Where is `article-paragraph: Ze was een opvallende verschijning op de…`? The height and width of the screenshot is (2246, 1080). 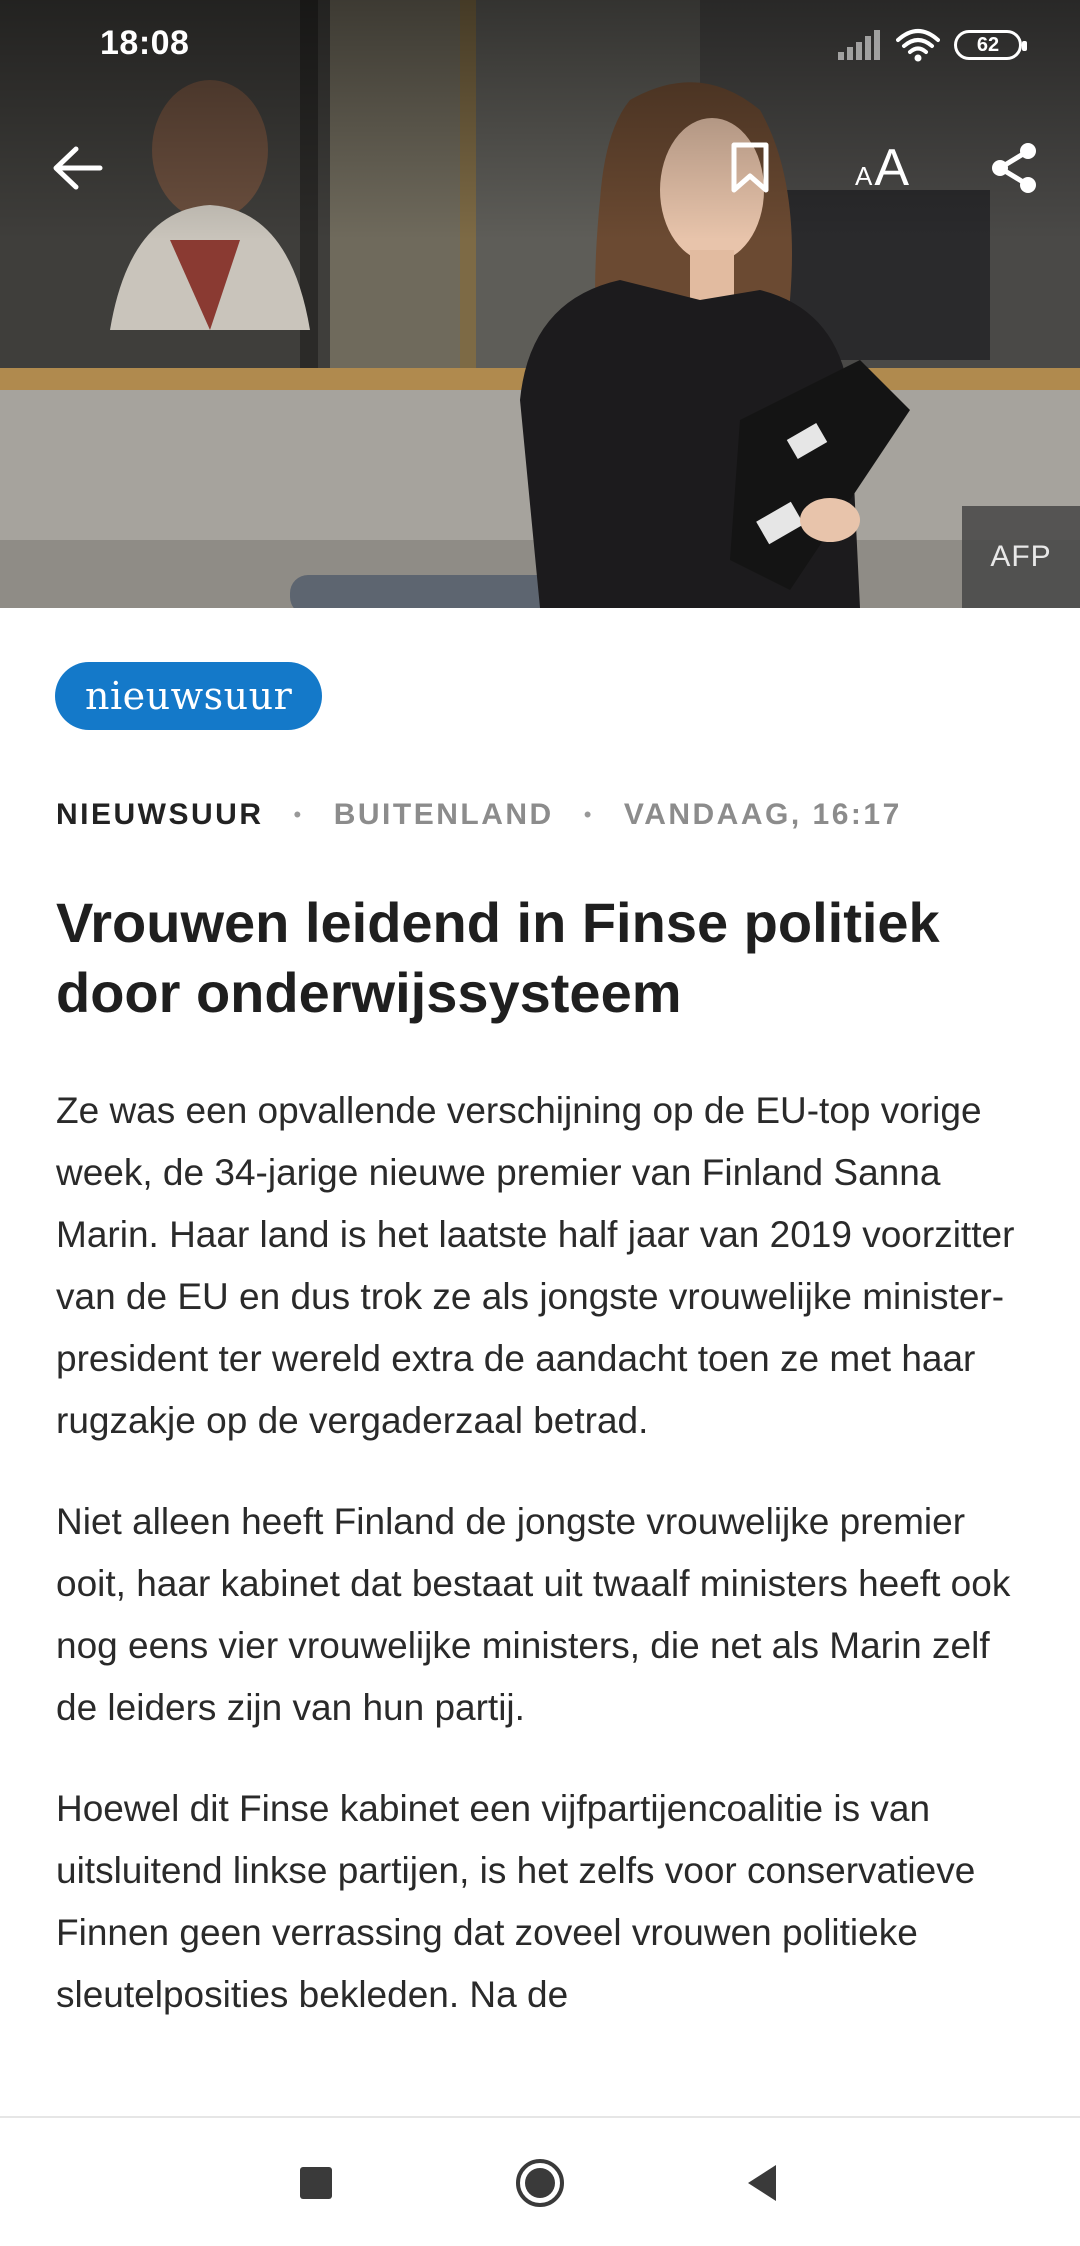
article-paragraph: Ze was een opvallende verschijning op de… is located at coordinates (535, 1265).